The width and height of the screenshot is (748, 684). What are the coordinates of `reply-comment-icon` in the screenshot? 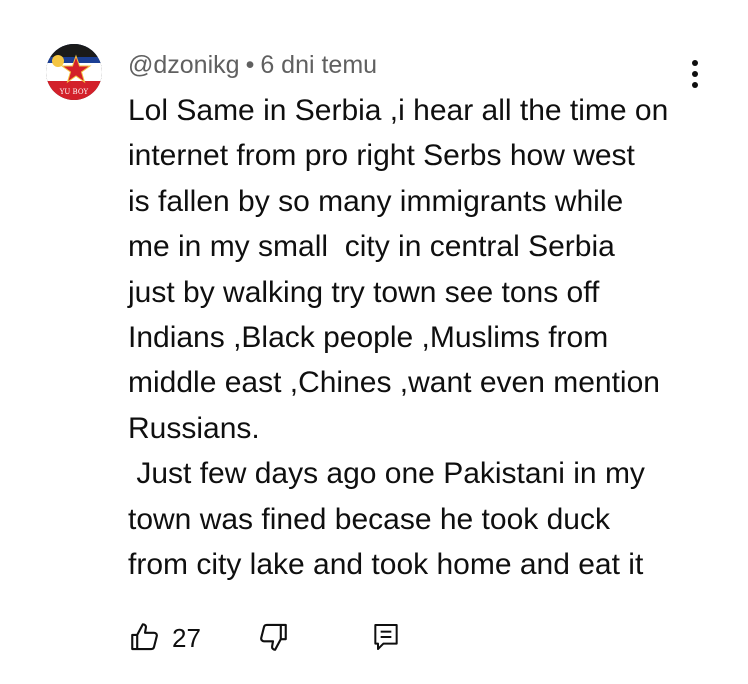 It's located at (386, 637).